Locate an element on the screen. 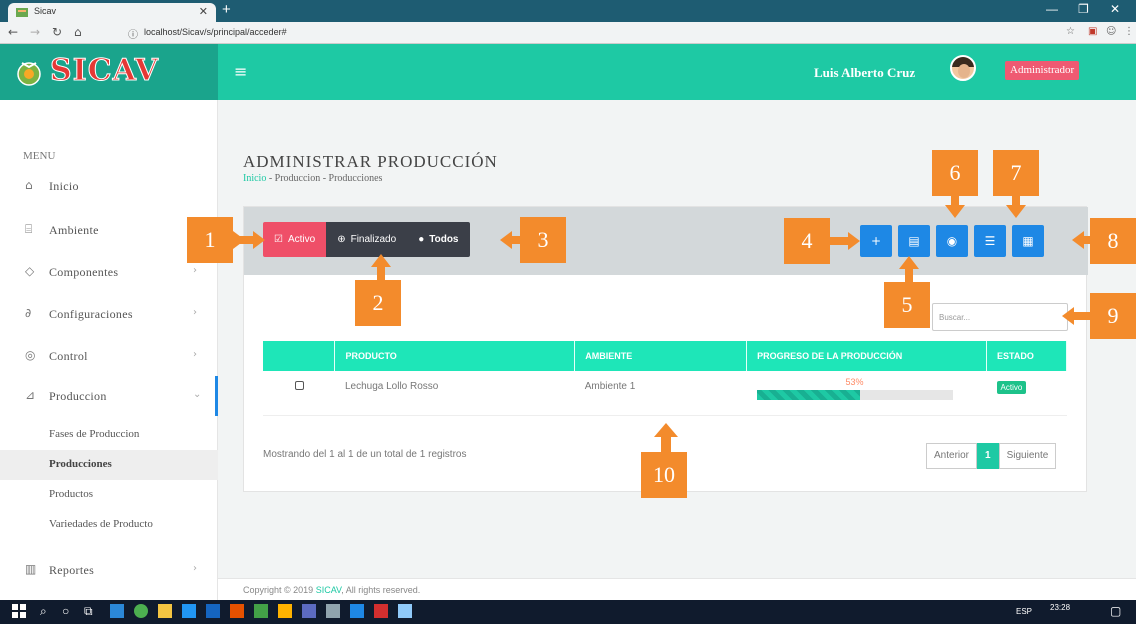  cortana-icon: ○ is located at coordinates (65, 611).